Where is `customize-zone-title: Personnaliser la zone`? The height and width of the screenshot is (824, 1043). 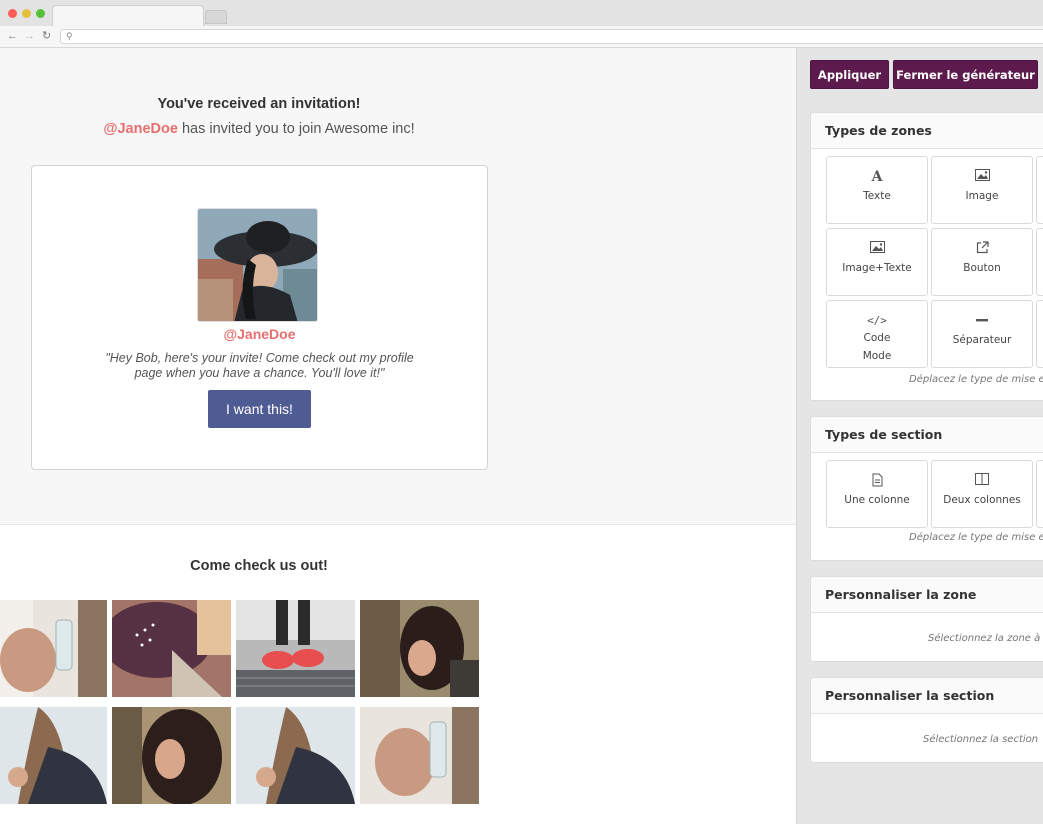 customize-zone-title: Personnaliser la zone is located at coordinates (927, 595).